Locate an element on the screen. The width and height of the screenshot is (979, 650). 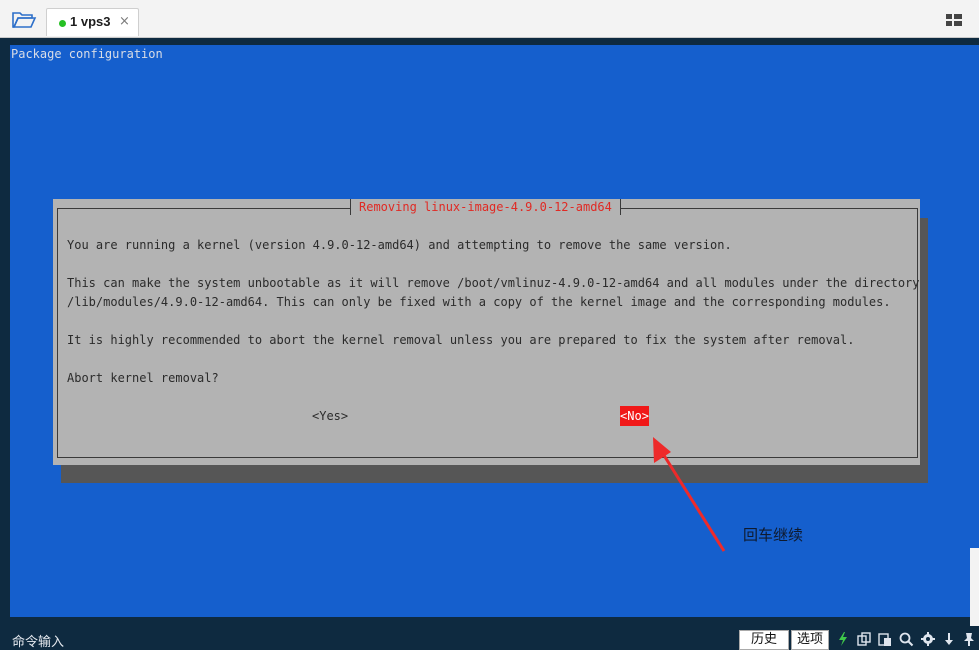
dialog-title: Removing linux-image-4.9.0-12-amd64 is located at coordinates (485, 207).